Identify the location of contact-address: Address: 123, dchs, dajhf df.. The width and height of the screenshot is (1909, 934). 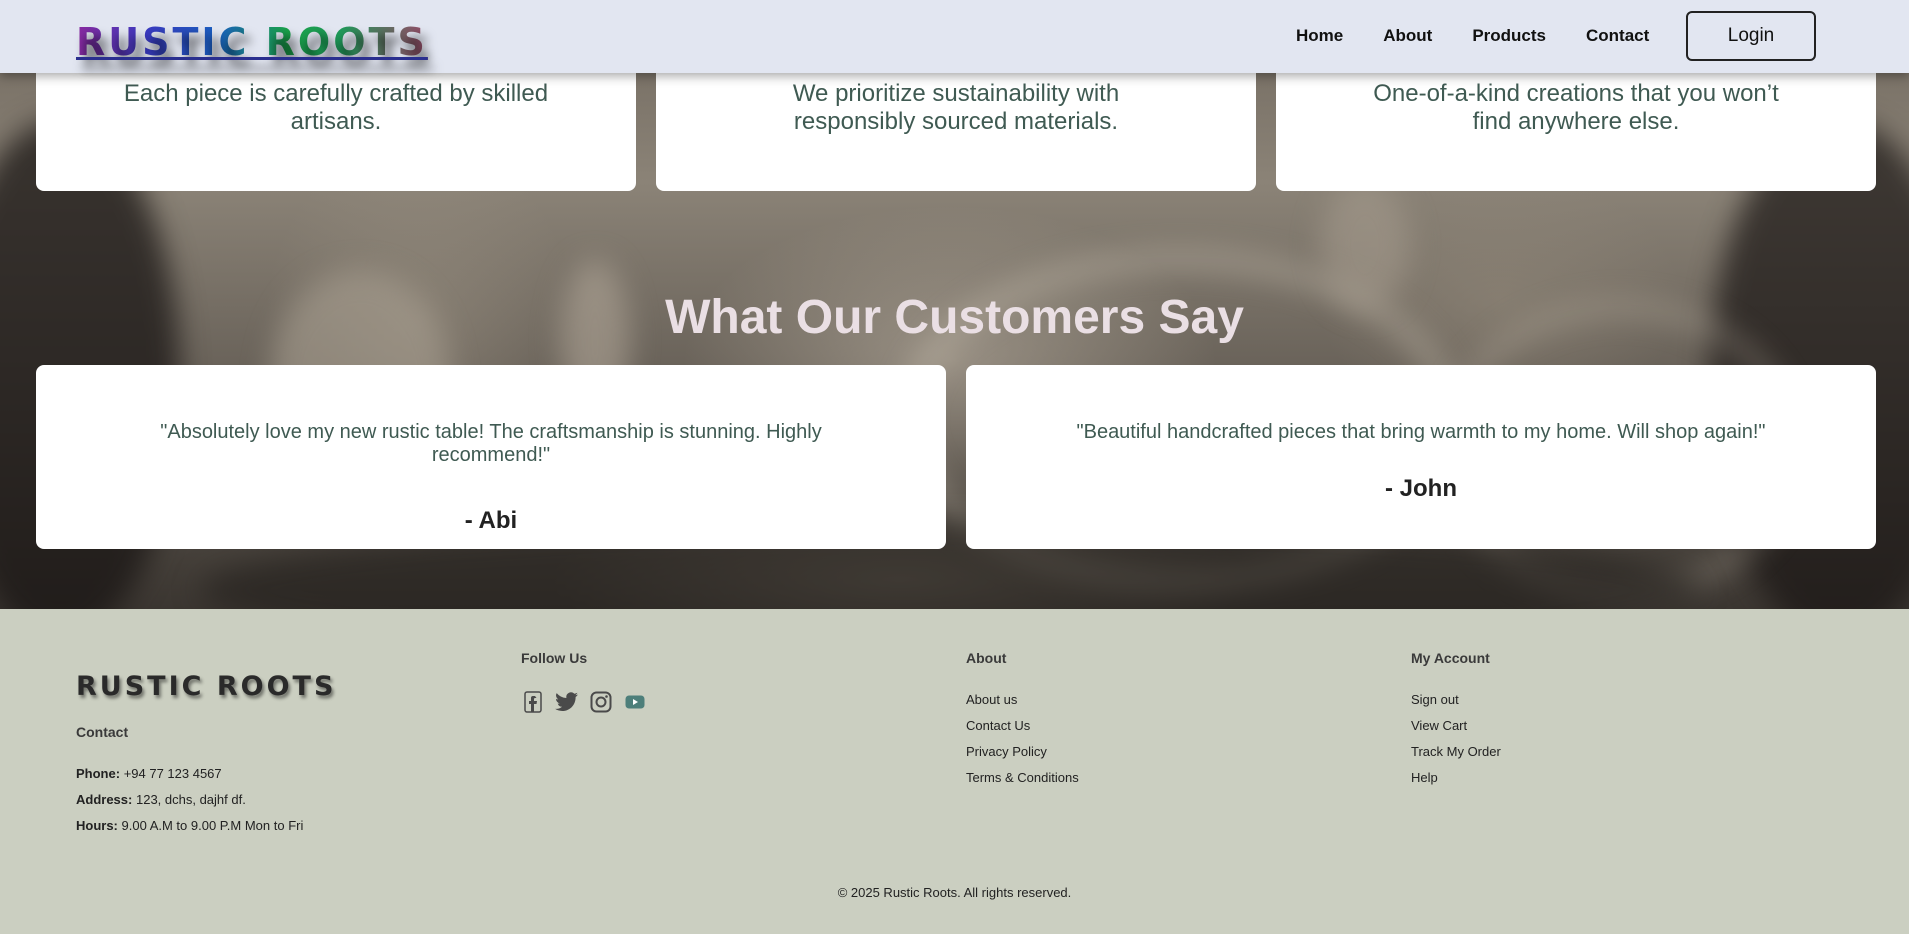
(161, 799).